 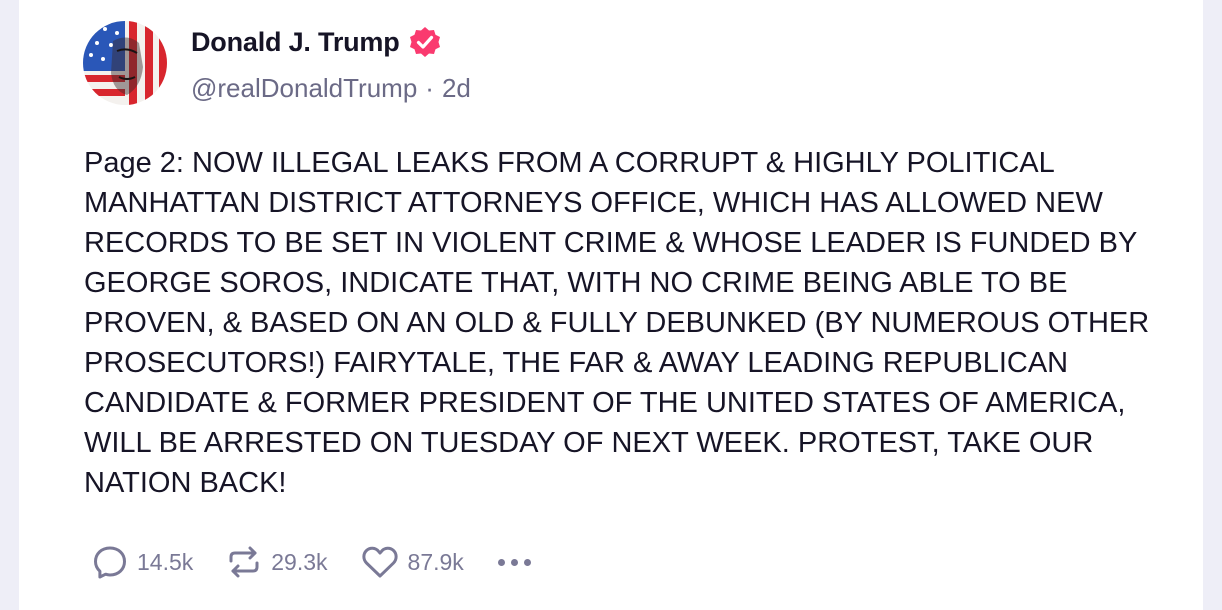 I want to click on profile-avatar, so click(x=125, y=63).